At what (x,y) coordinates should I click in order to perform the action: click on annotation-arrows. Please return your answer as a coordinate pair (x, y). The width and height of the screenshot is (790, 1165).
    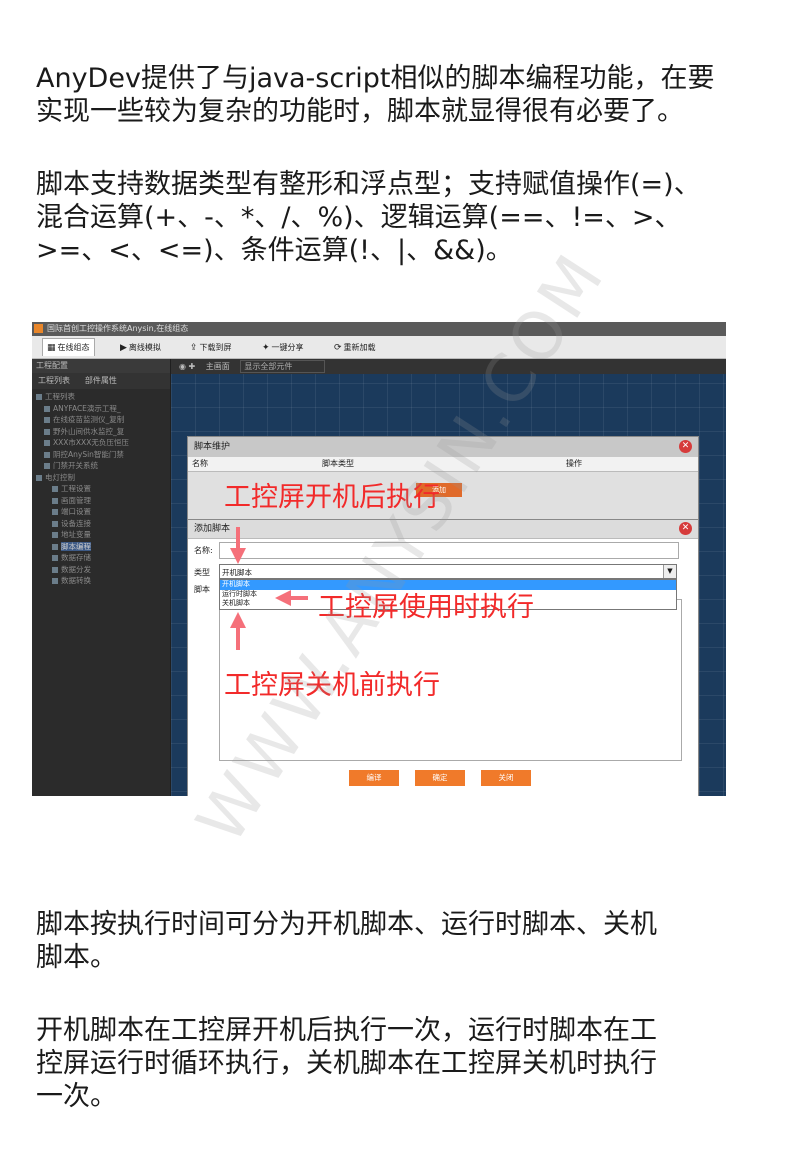
    Looking at the image, I should click on (269, 588).